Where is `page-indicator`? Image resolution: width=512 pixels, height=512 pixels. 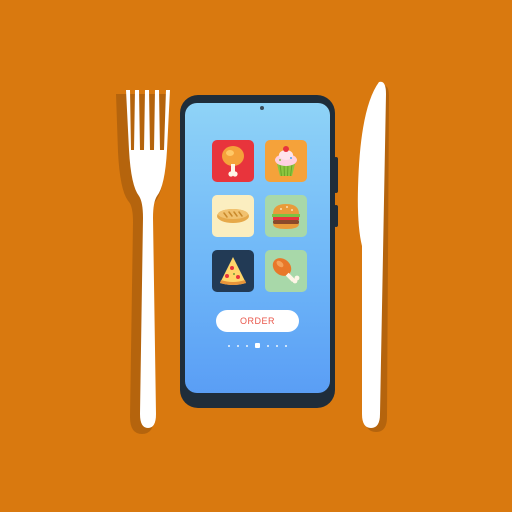
page-indicator is located at coordinates (257, 345).